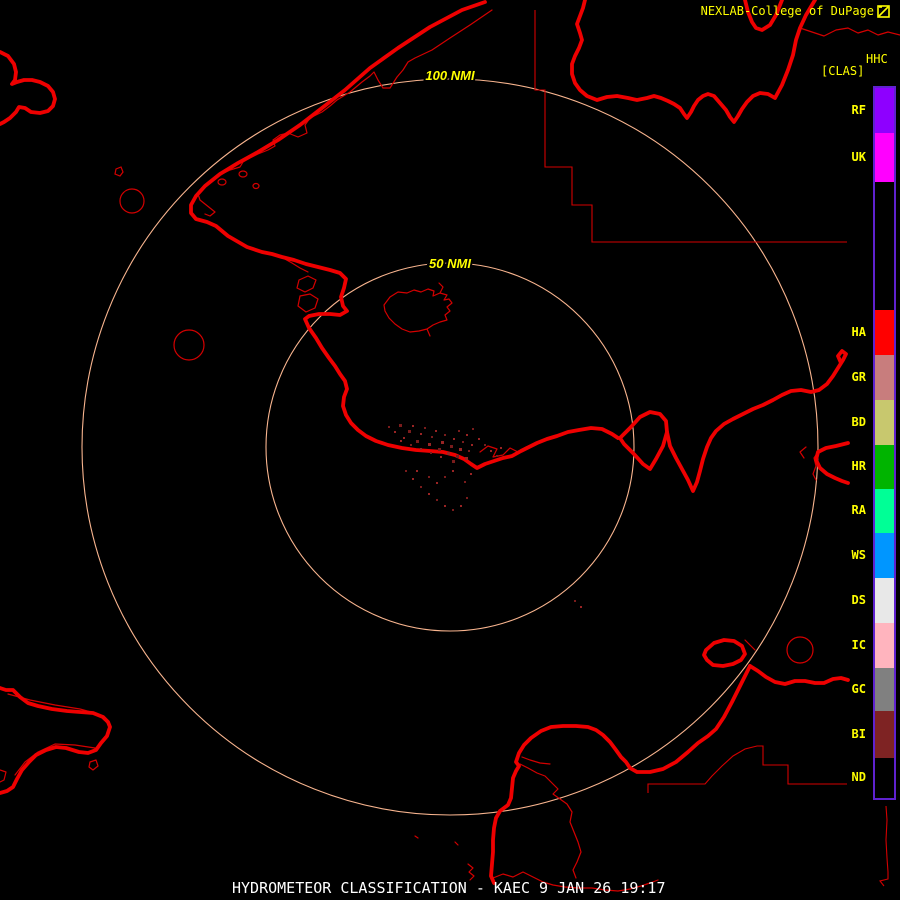  Describe the element at coordinates (858, 599) in the screenshot. I see `legend-label-DS: DS` at that location.